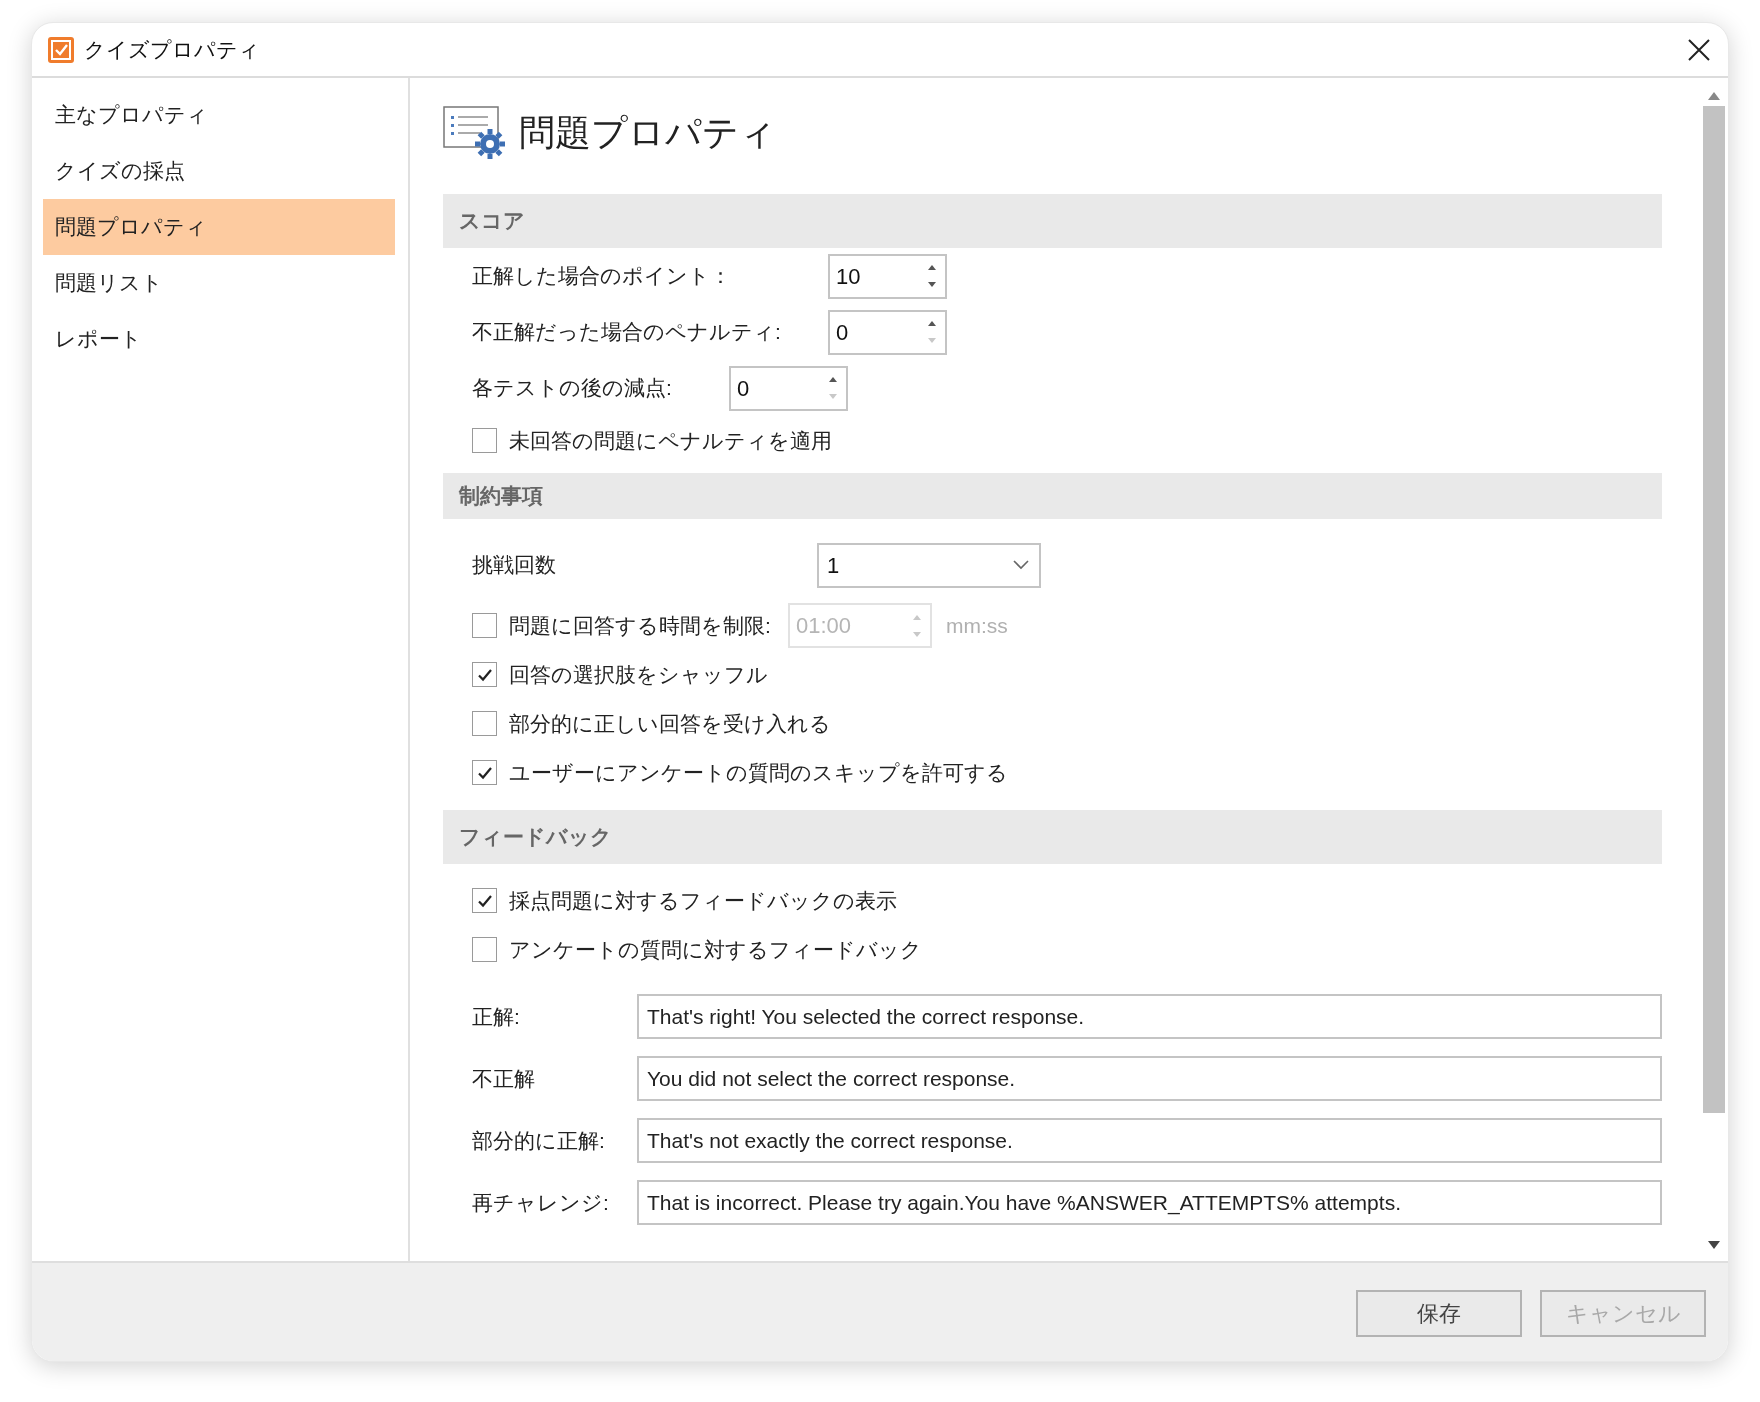 The image size is (1760, 1402). What do you see at coordinates (1149, 1016) in the screenshot?
I see `text-field: That's right! You selected the correct response.` at bounding box center [1149, 1016].